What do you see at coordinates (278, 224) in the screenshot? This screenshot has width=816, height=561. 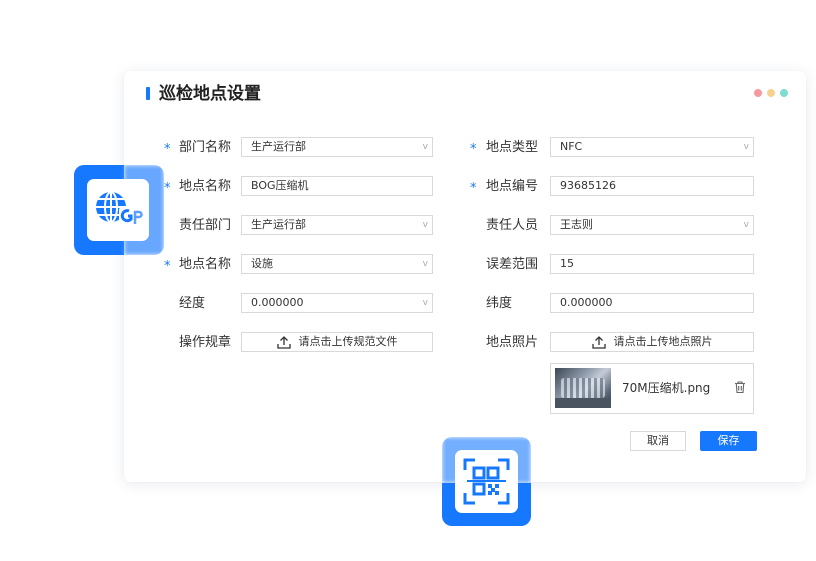 I see `resp-dept-value: 生产运行部` at bounding box center [278, 224].